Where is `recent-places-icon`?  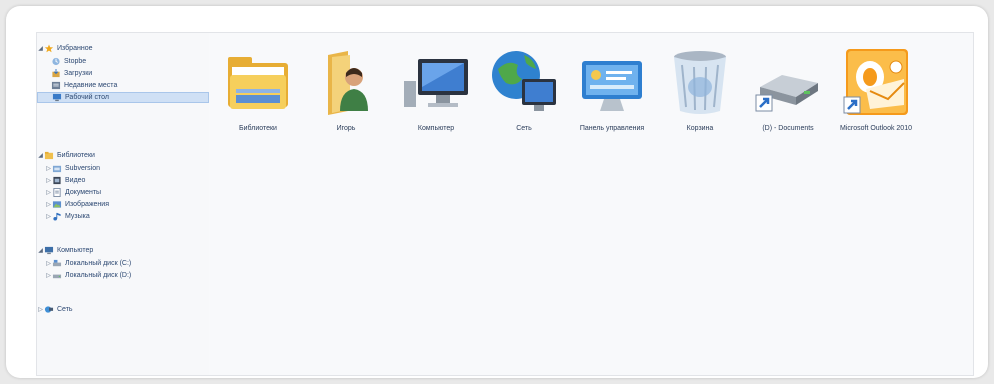 recent-places-icon is located at coordinates (56, 61).